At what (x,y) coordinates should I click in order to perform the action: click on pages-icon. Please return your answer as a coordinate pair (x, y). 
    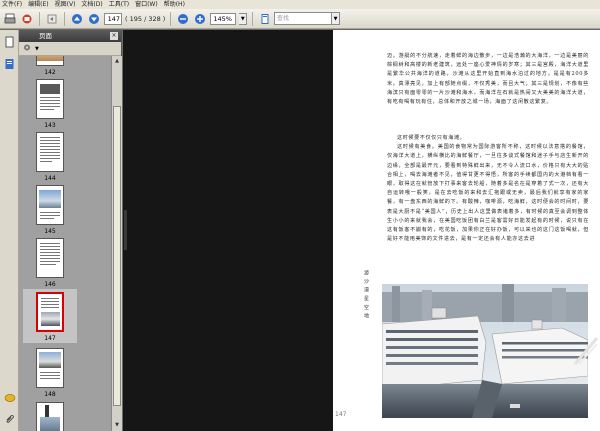
    Looking at the image, I should click on (9, 41).